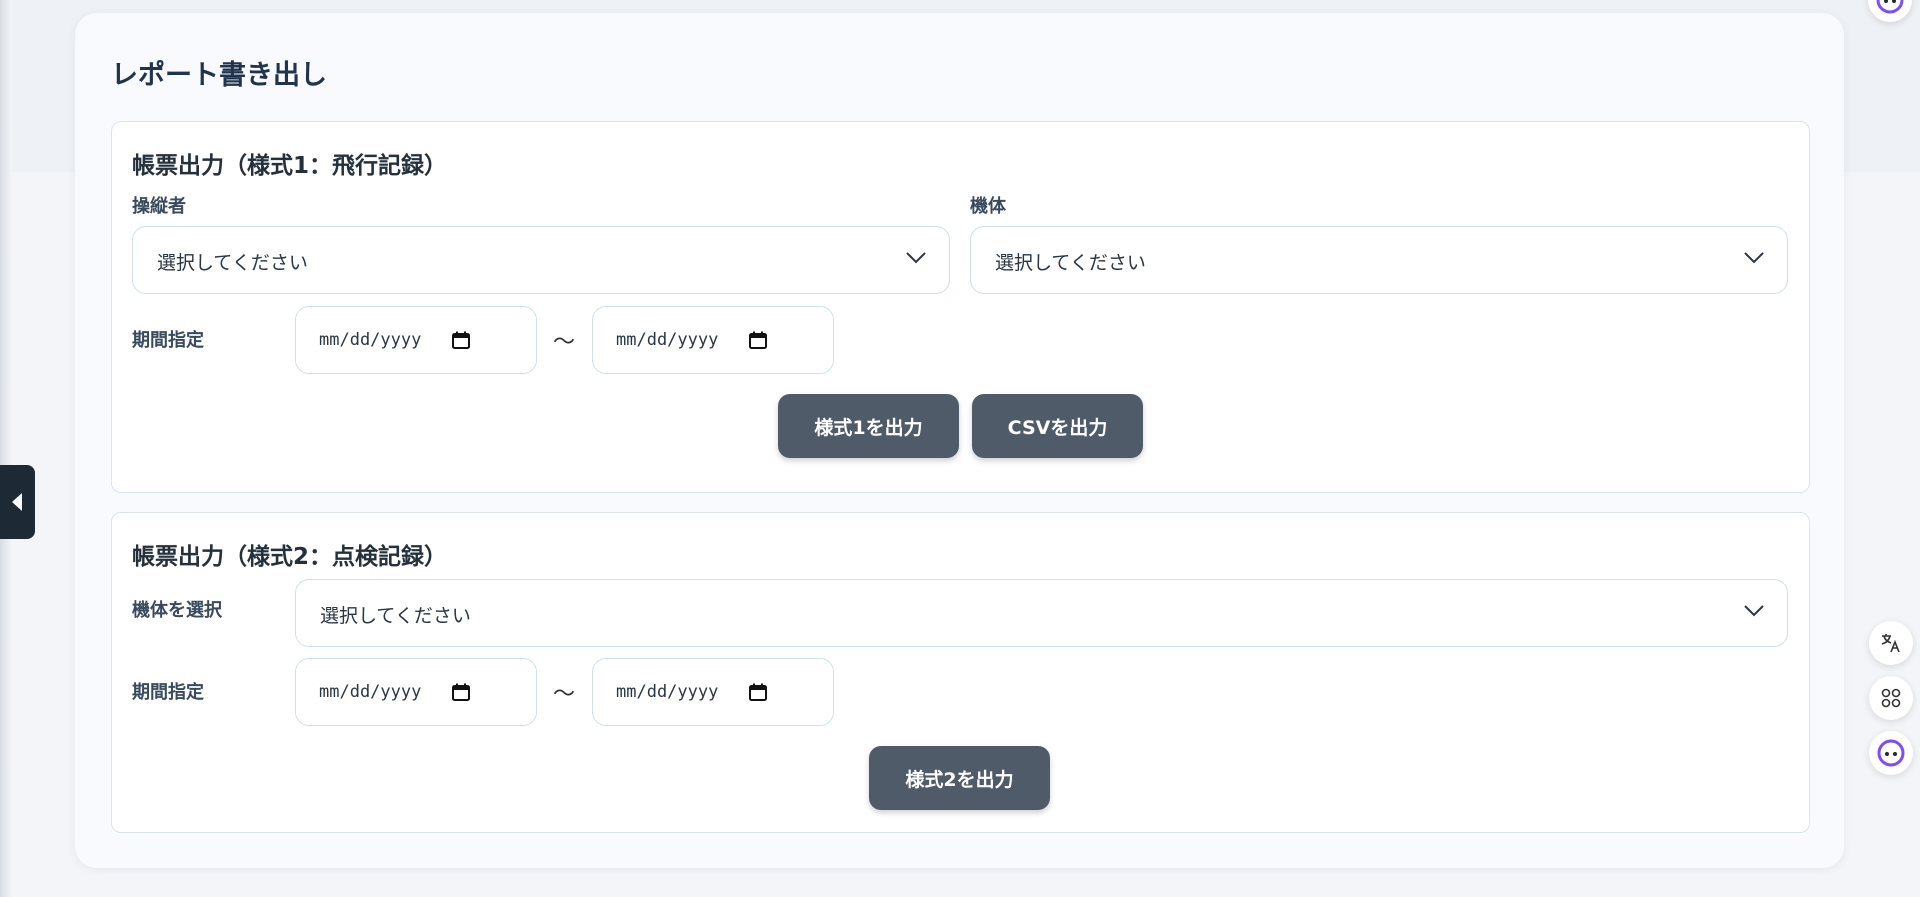 This screenshot has width=1920, height=897. I want to click on page-title: レポート書き出し, so click(219, 75).